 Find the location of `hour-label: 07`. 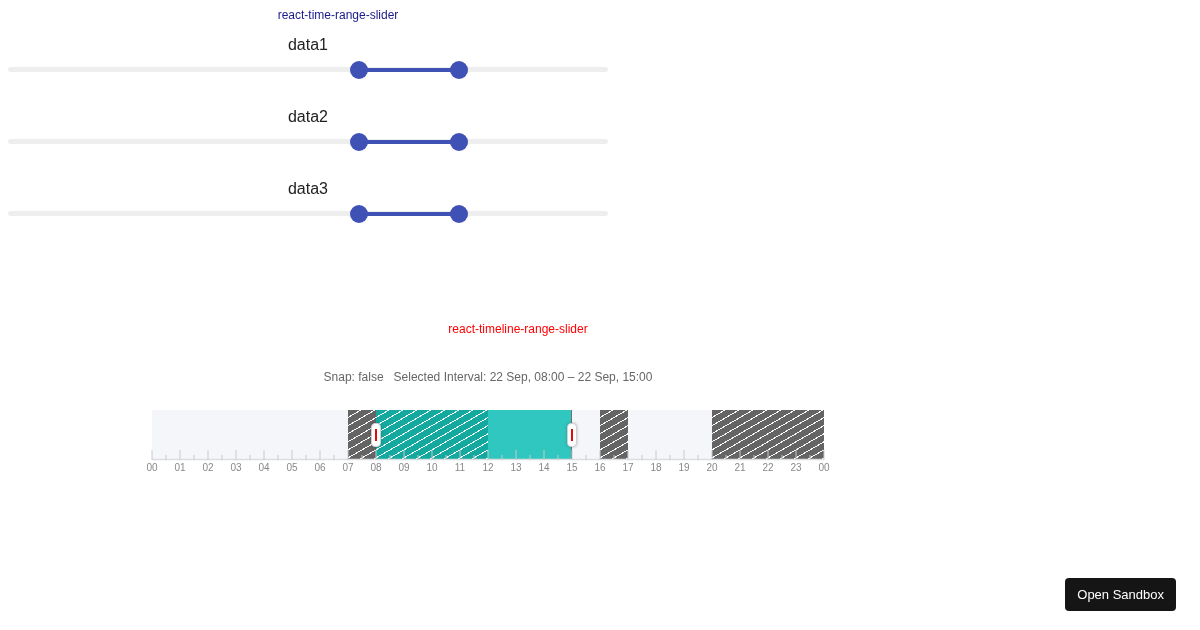

hour-label: 07 is located at coordinates (348, 467).